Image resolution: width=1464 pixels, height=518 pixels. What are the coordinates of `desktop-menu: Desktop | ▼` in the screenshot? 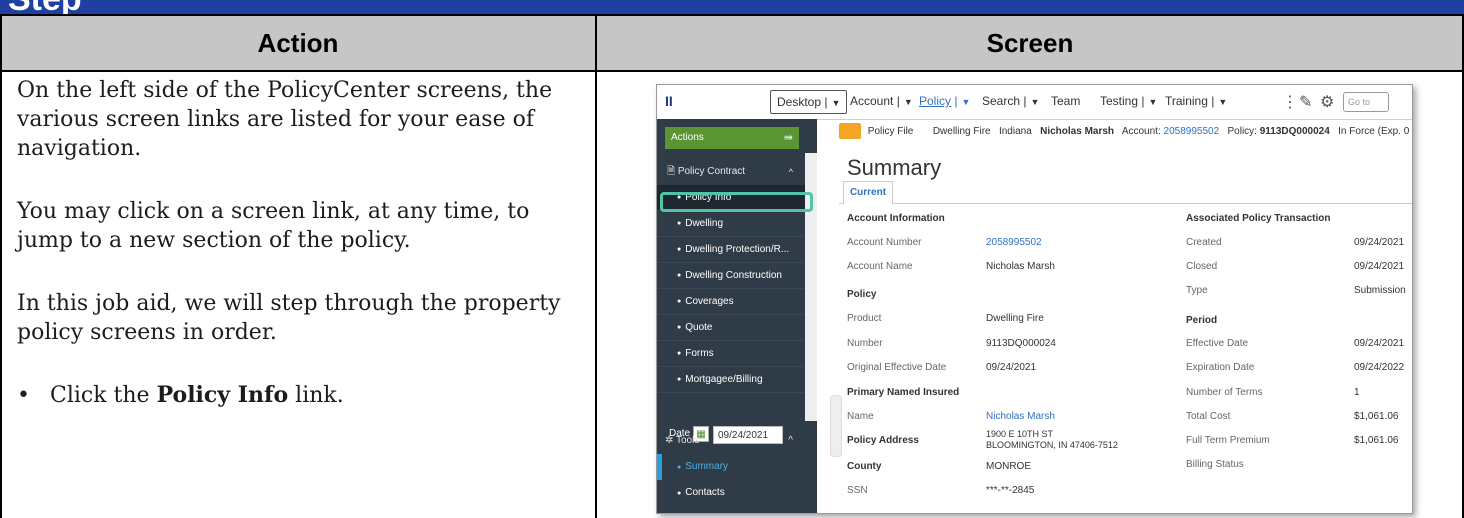 It's located at (809, 102).